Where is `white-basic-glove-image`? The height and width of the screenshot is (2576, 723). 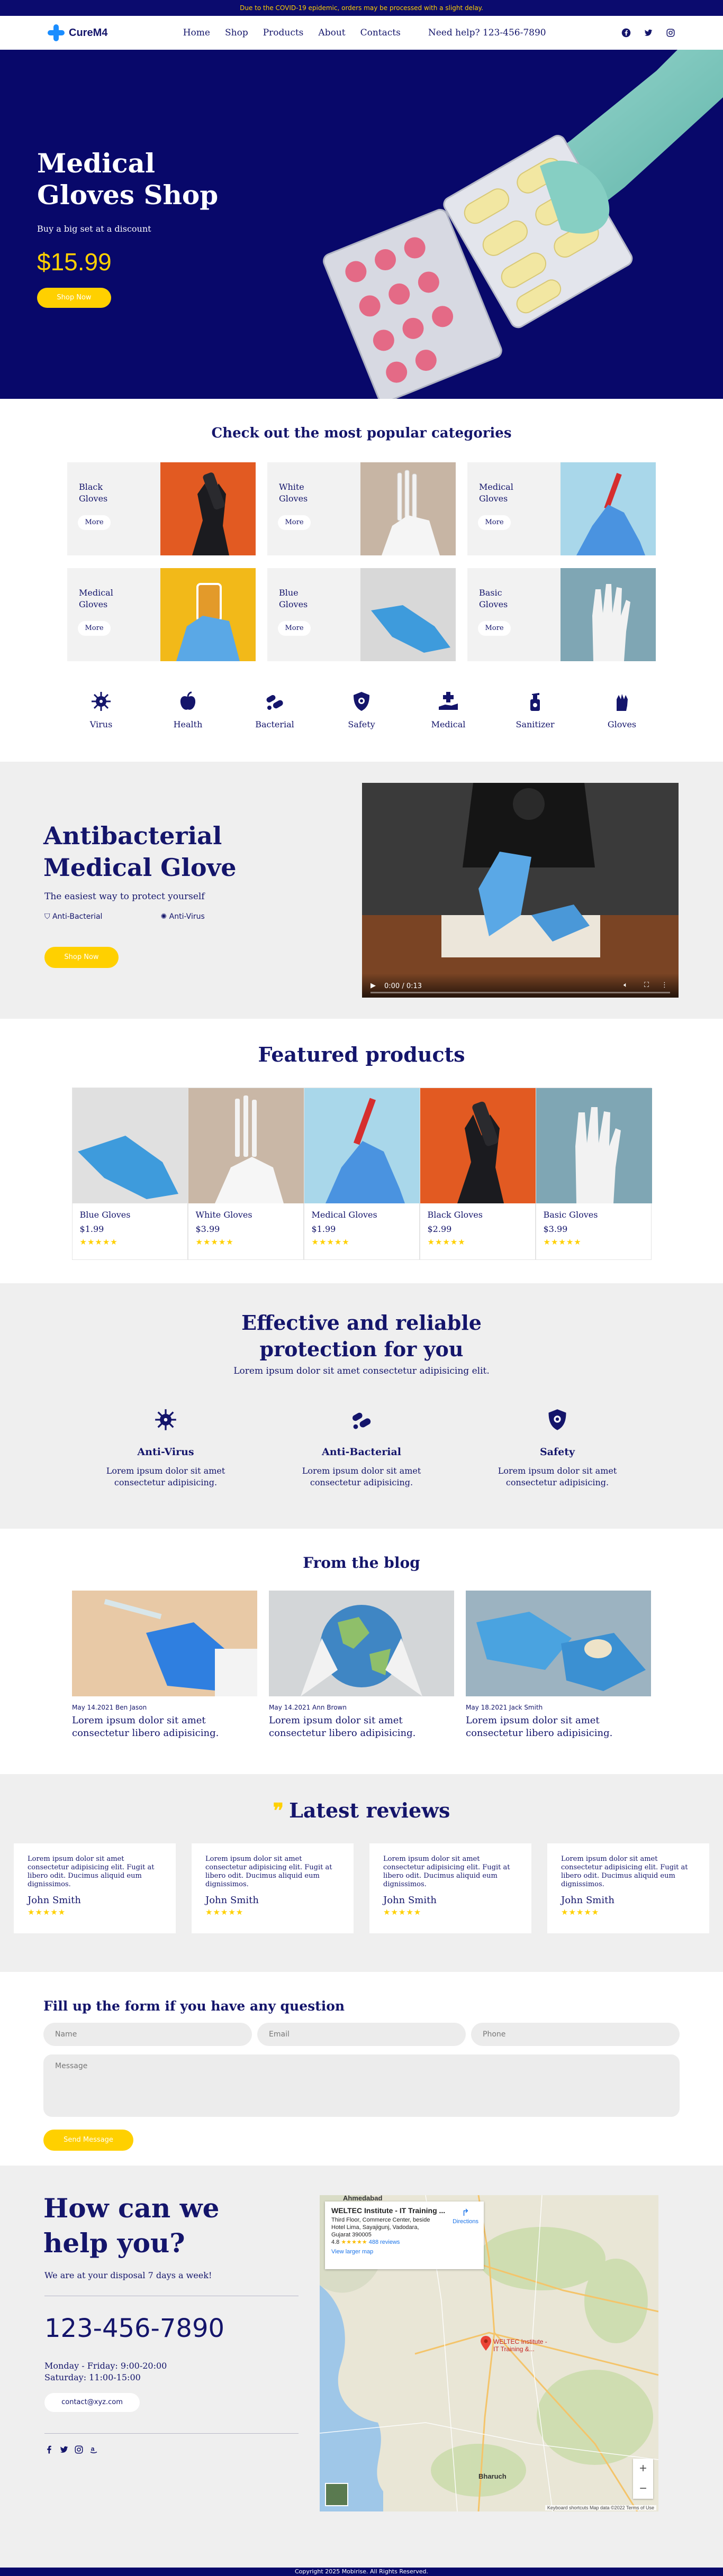
white-basic-glove-image is located at coordinates (608, 614).